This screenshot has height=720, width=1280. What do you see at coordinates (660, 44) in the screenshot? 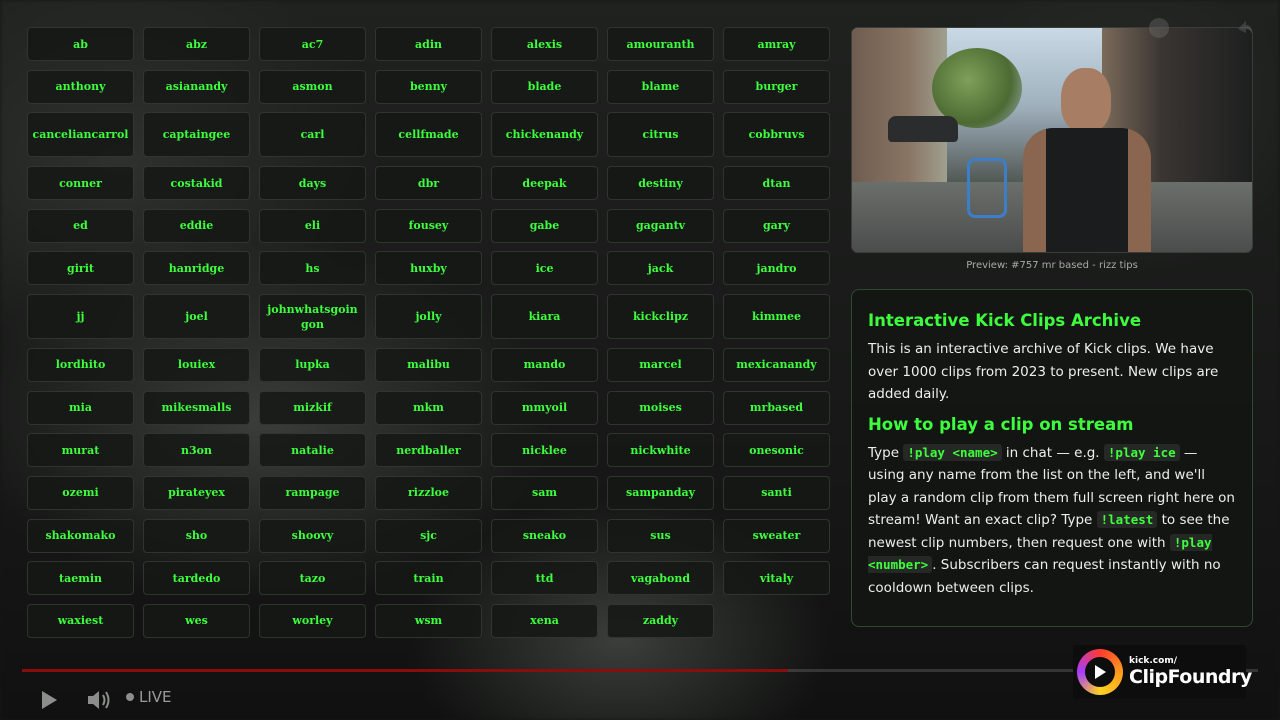
I see `clip-name-button: amouranth` at bounding box center [660, 44].